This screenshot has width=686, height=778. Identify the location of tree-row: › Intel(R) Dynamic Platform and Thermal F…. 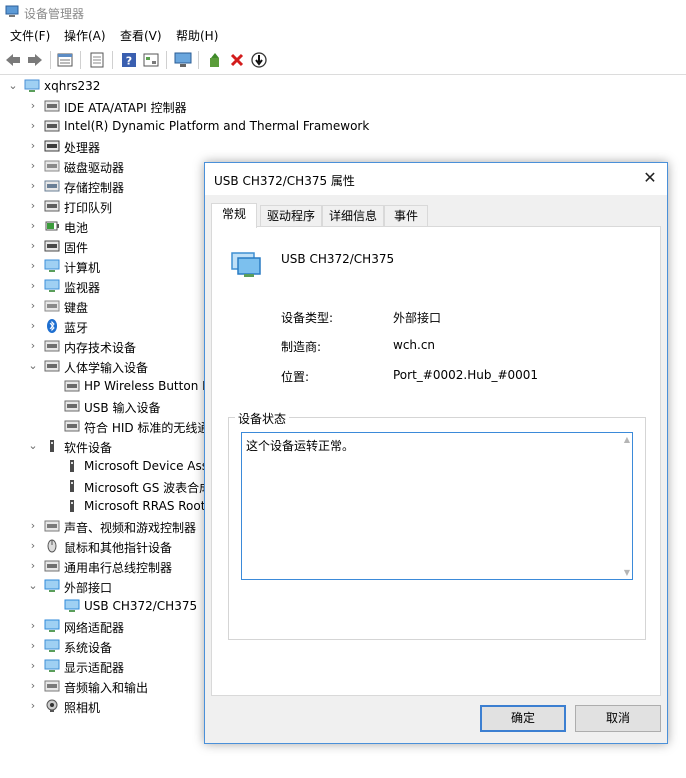
(343, 126).